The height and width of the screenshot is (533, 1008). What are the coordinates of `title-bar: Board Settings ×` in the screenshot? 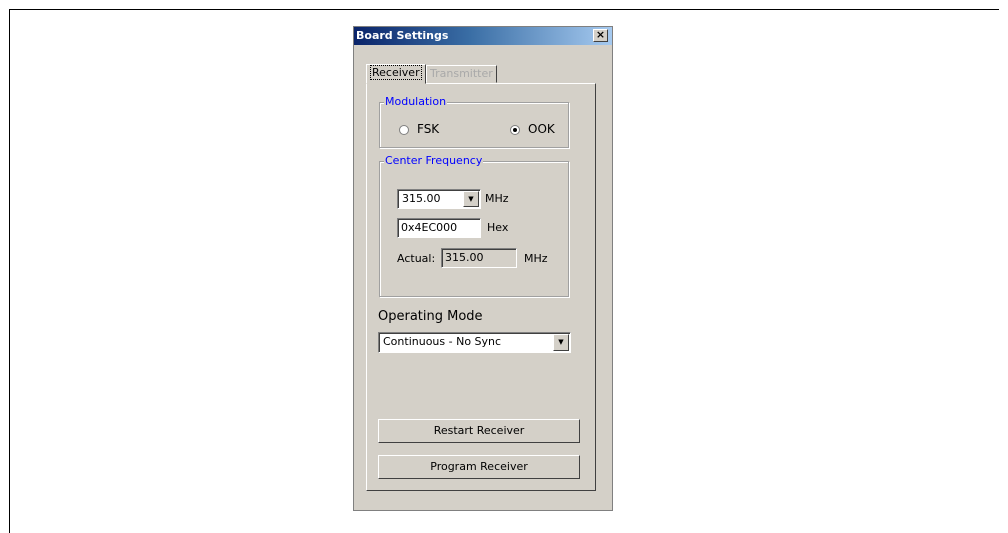 It's located at (483, 36).